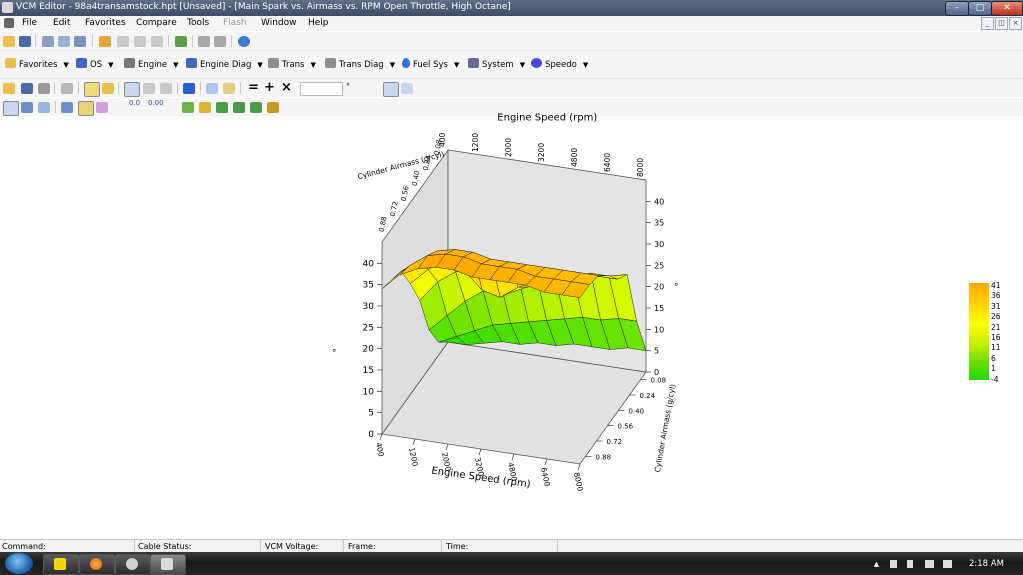 Image resolution: width=1023 pixels, height=575 pixels. What do you see at coordinates (659, 201) in the screenshot?
I see `z-tick-label-right: 40` at bounding box center [659, 201].